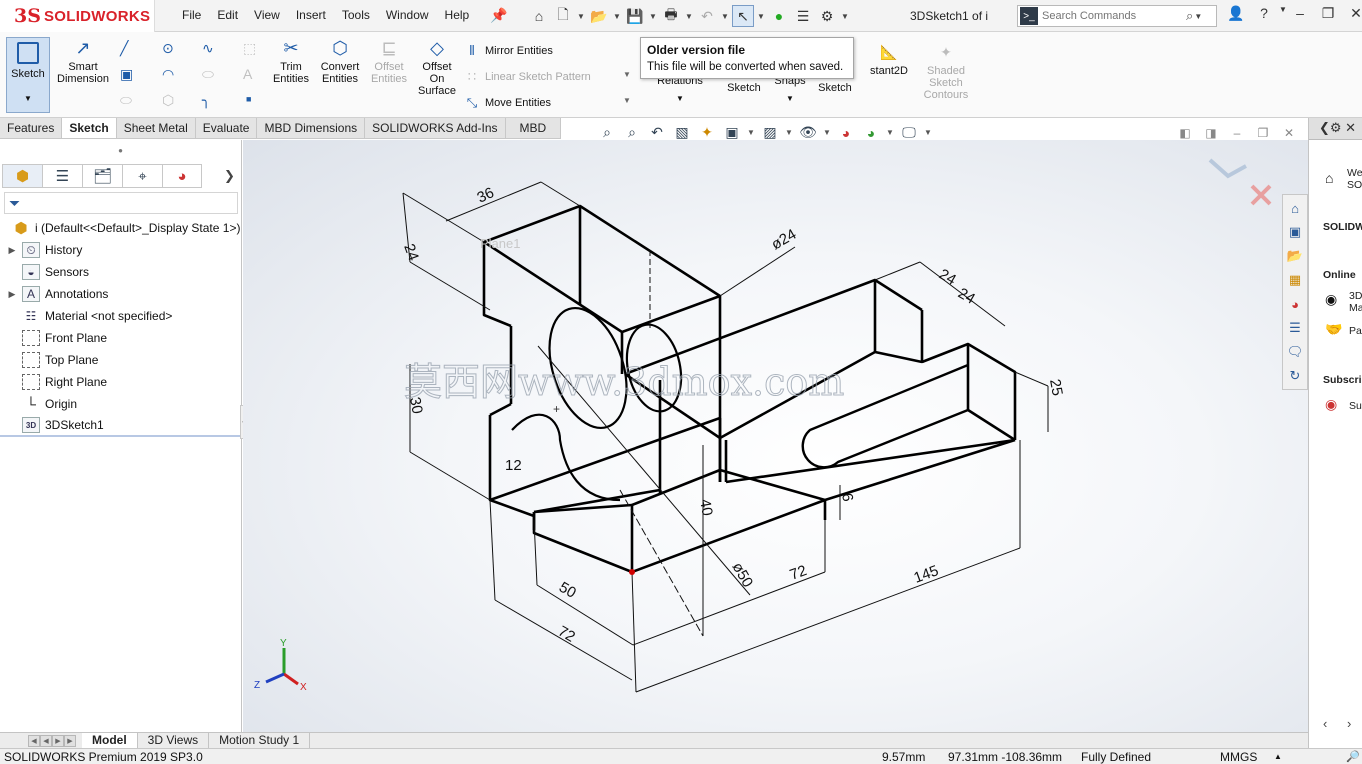  I want to click on next-tab-icon: ▶, so click(58, 740).